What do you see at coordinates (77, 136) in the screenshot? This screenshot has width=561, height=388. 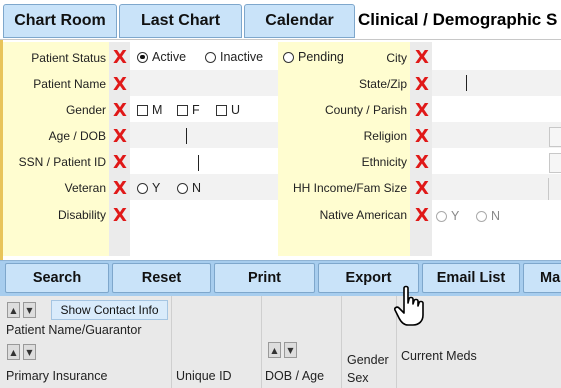 I see `label-age-dob: Age / DOB` at bounding box center [77, 136].